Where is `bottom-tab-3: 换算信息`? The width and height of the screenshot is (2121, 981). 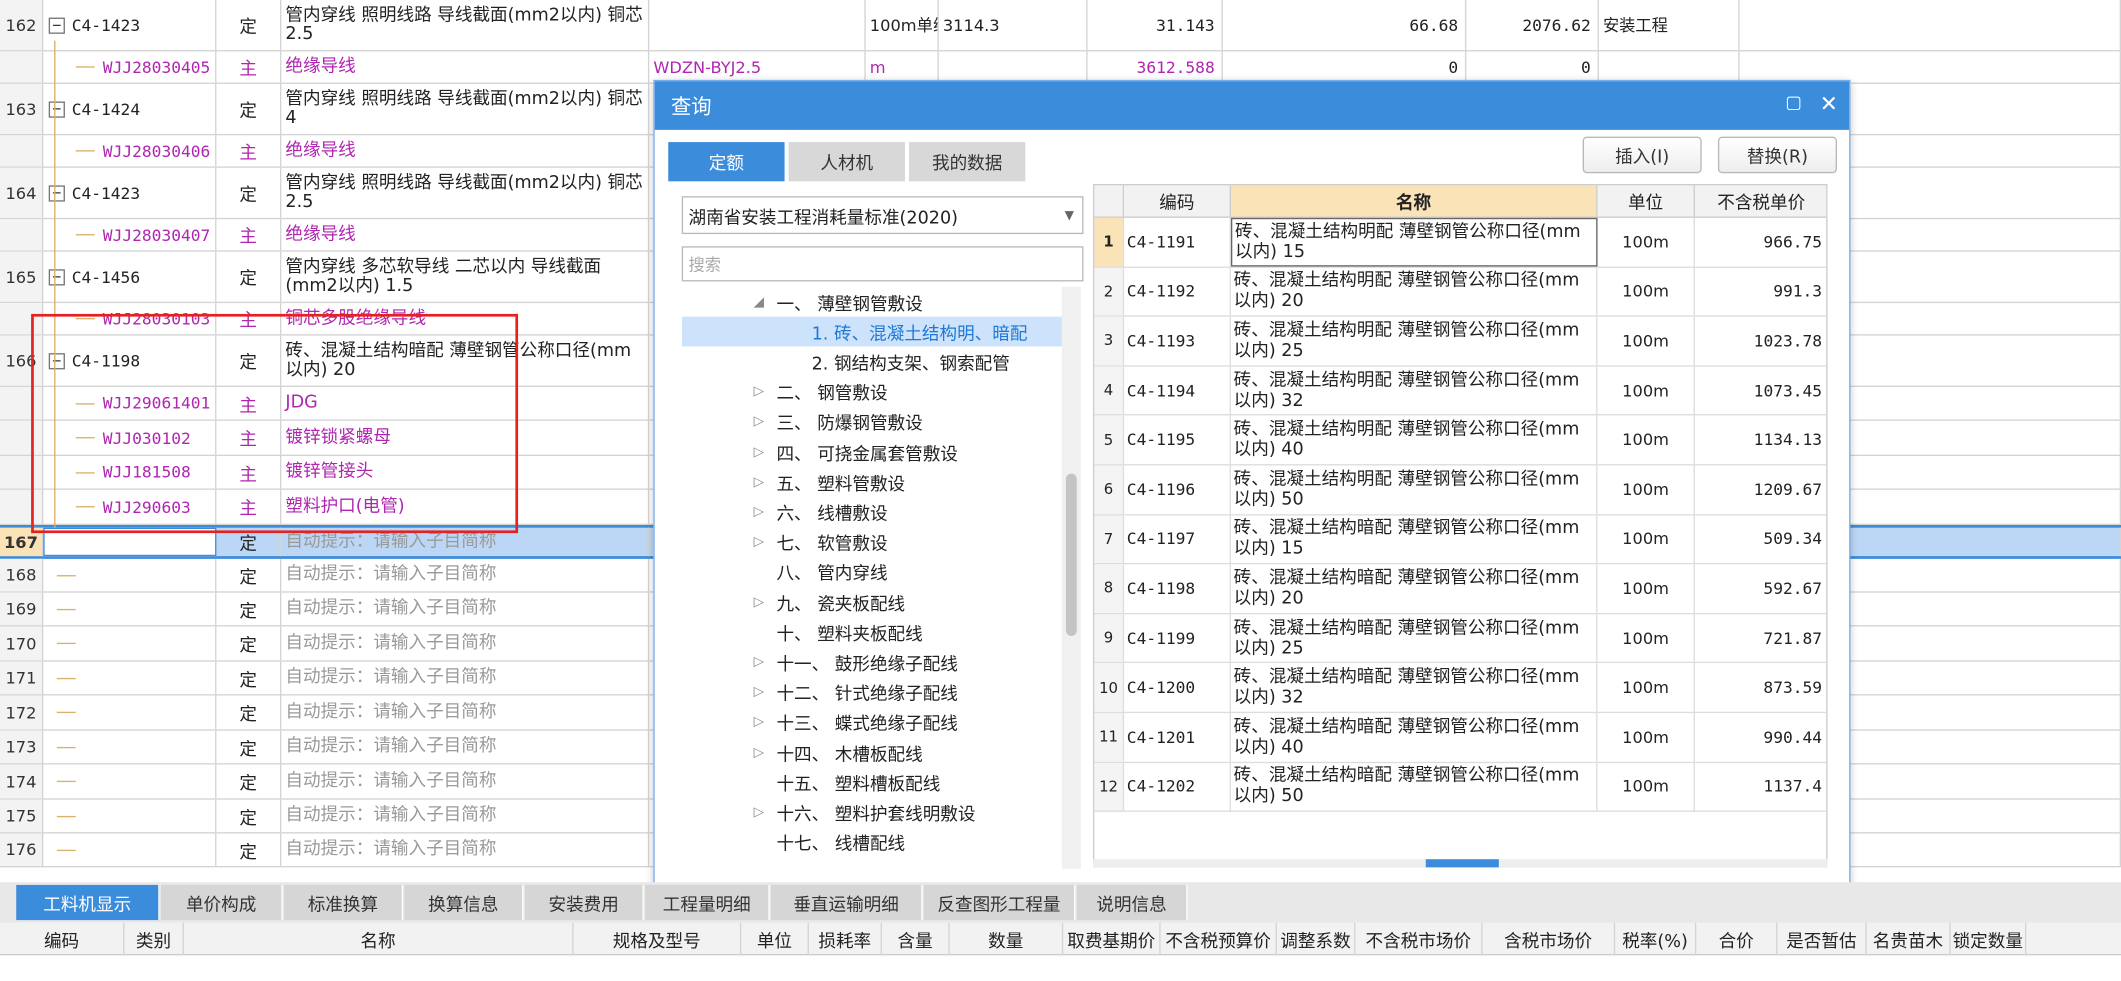 bottom-tab-3: 换算信息 is located at coordinates (464, 902).